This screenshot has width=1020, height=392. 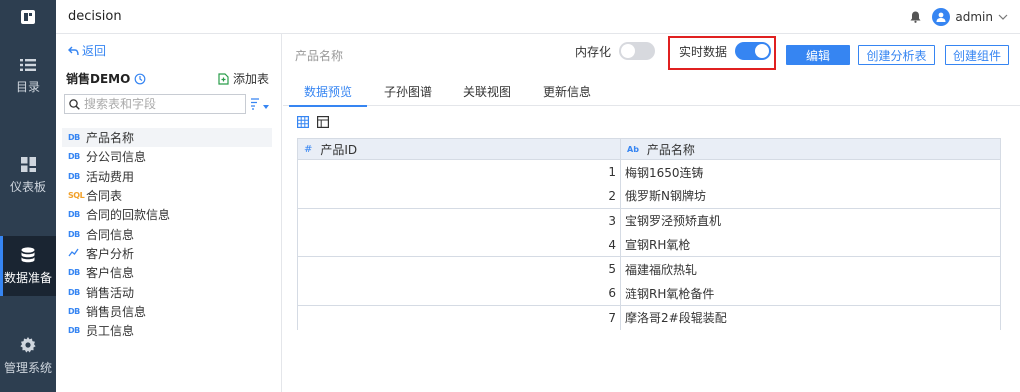 I want to click on add-table-button: 添加表, so click(x=243, y=78).